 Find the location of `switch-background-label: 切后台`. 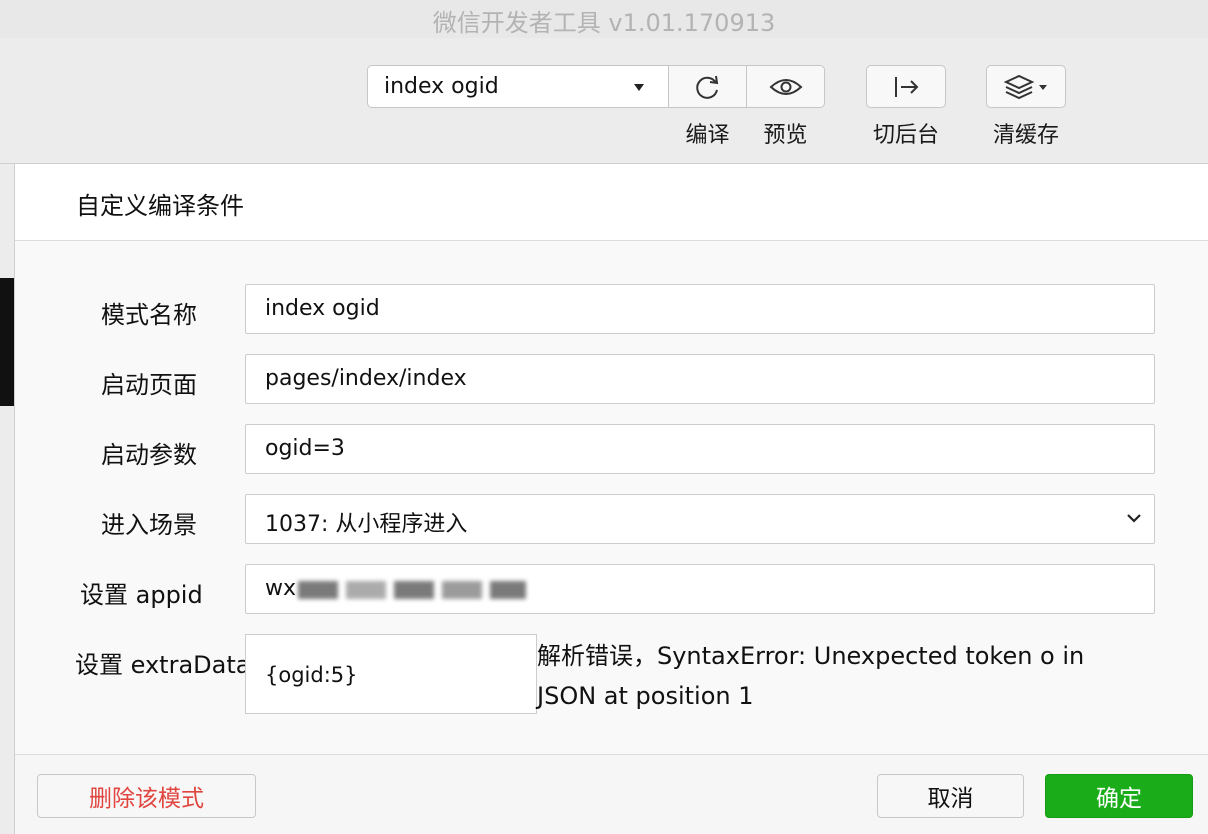

switch-background-label: 切后台 is located at coordinates (905, 135).